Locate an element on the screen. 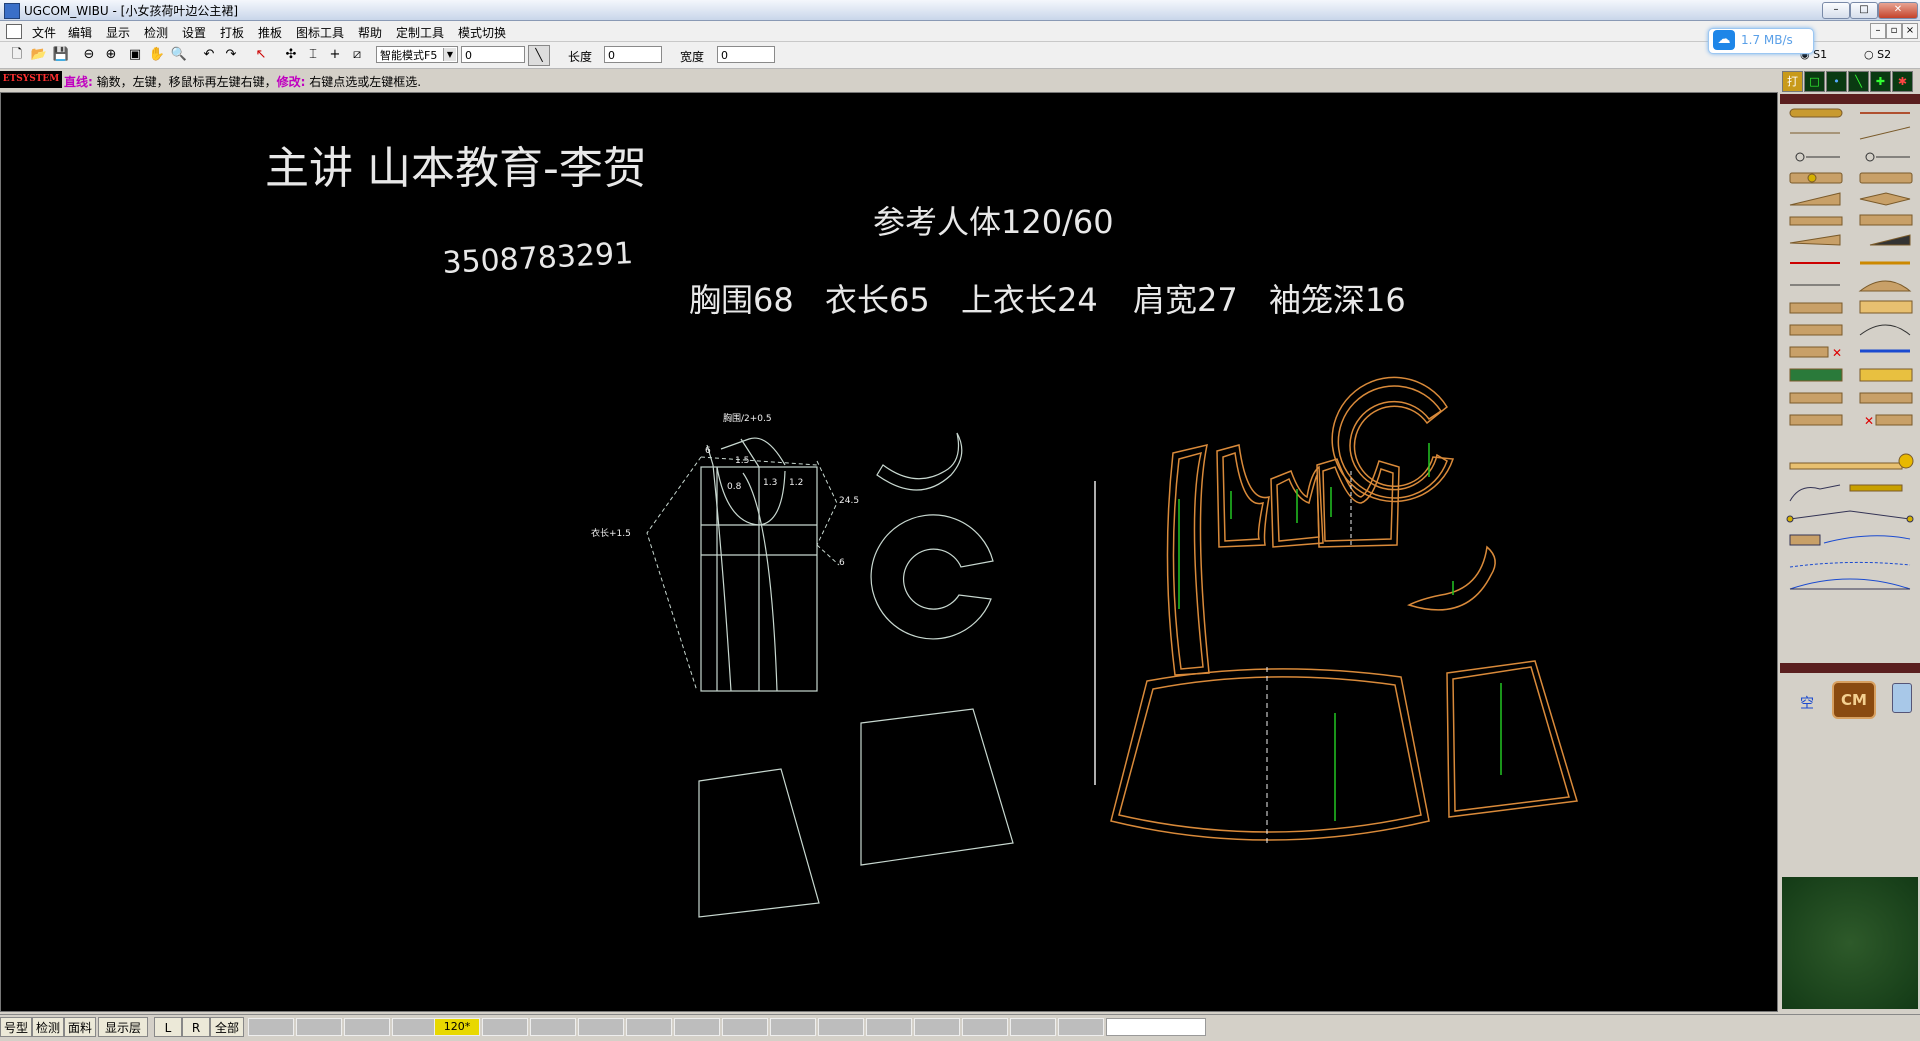 Image resolution: width=1920 pixels, height=1041 pixels. kong-button: 空 is located at coordinates (1807, 703).